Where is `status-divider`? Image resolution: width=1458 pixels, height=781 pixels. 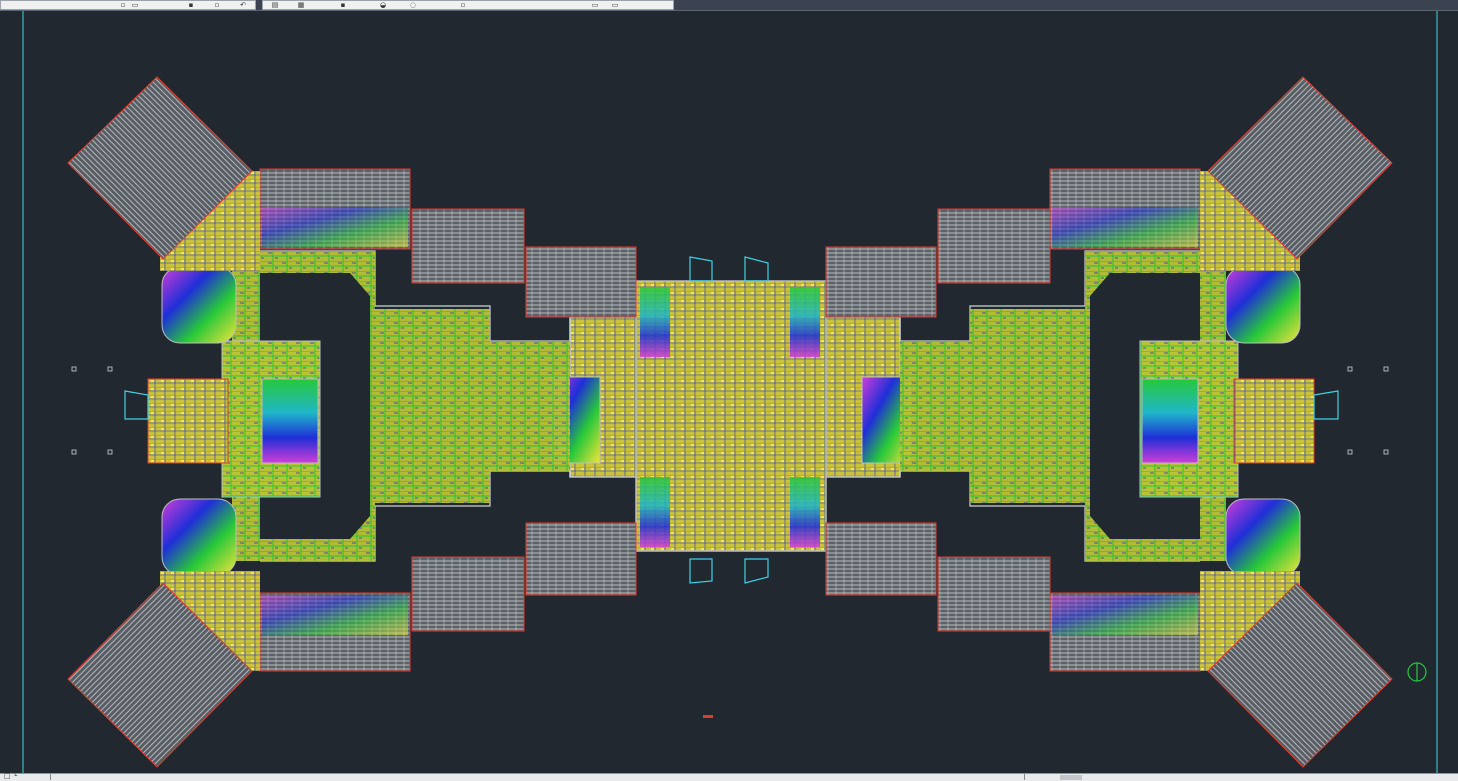
status-divider is located at coordinates (50, 777).